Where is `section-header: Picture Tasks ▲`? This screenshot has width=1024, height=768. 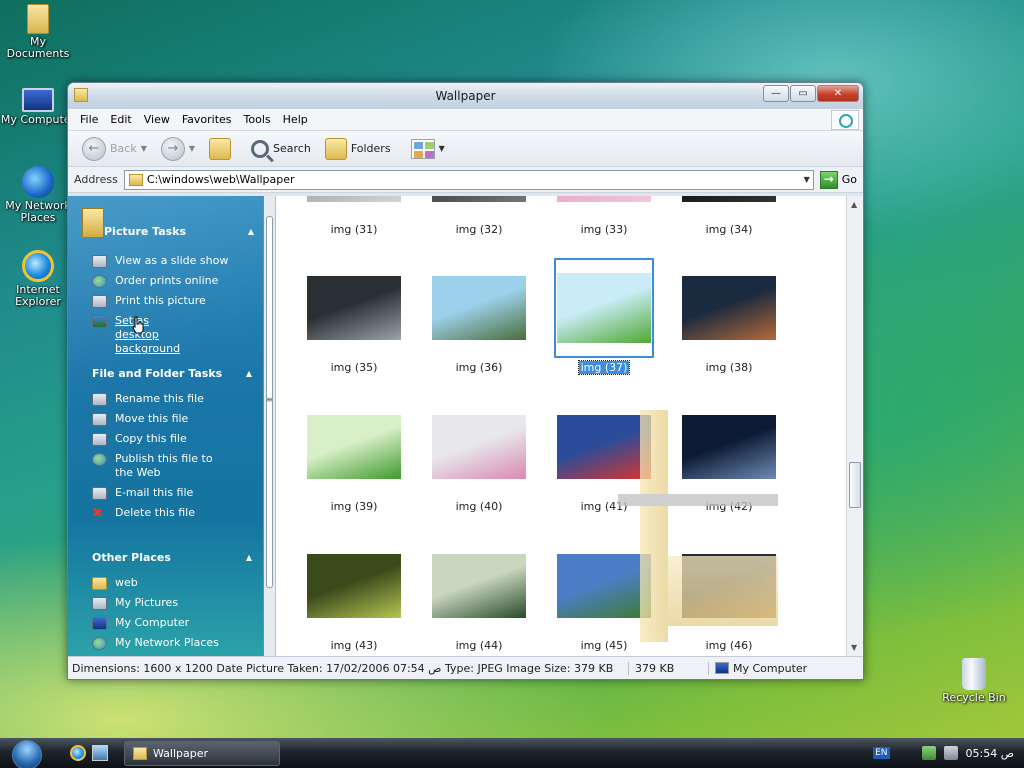 section-header: Picture Tasks ▲ is located at coordinates (179, 231).